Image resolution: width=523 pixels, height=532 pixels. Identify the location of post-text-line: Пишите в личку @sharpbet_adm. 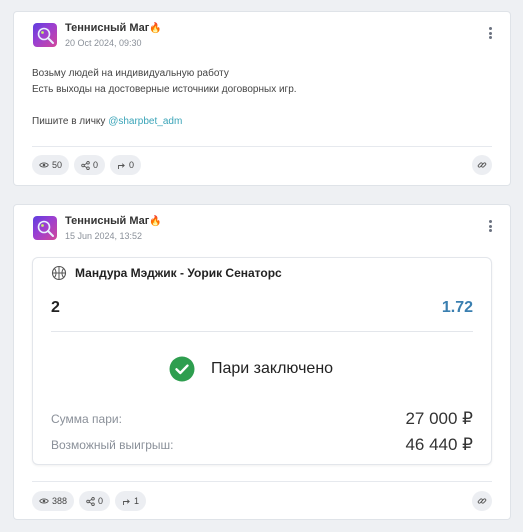
(107, 121).